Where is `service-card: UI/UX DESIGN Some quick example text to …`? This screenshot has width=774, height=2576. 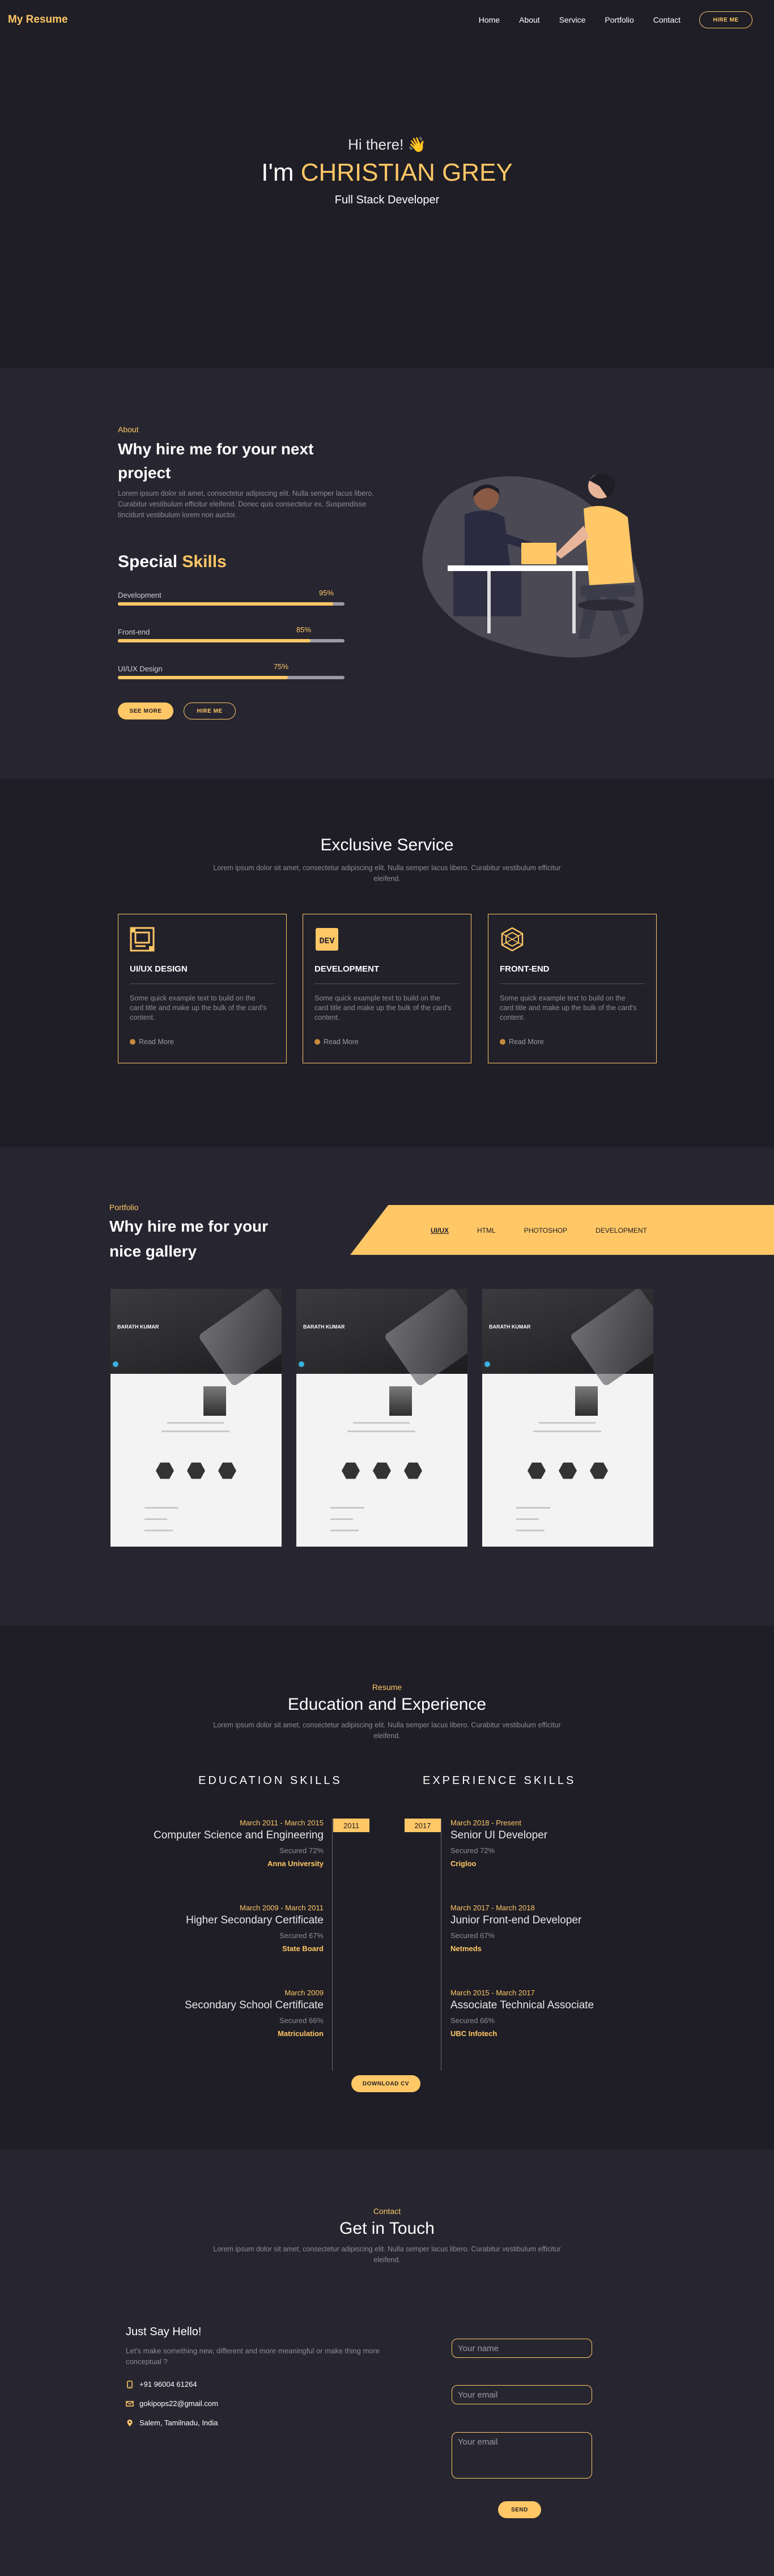
service-card: UI/UX DESIGN Some quick example text to … is located at coordinates (202, 988).